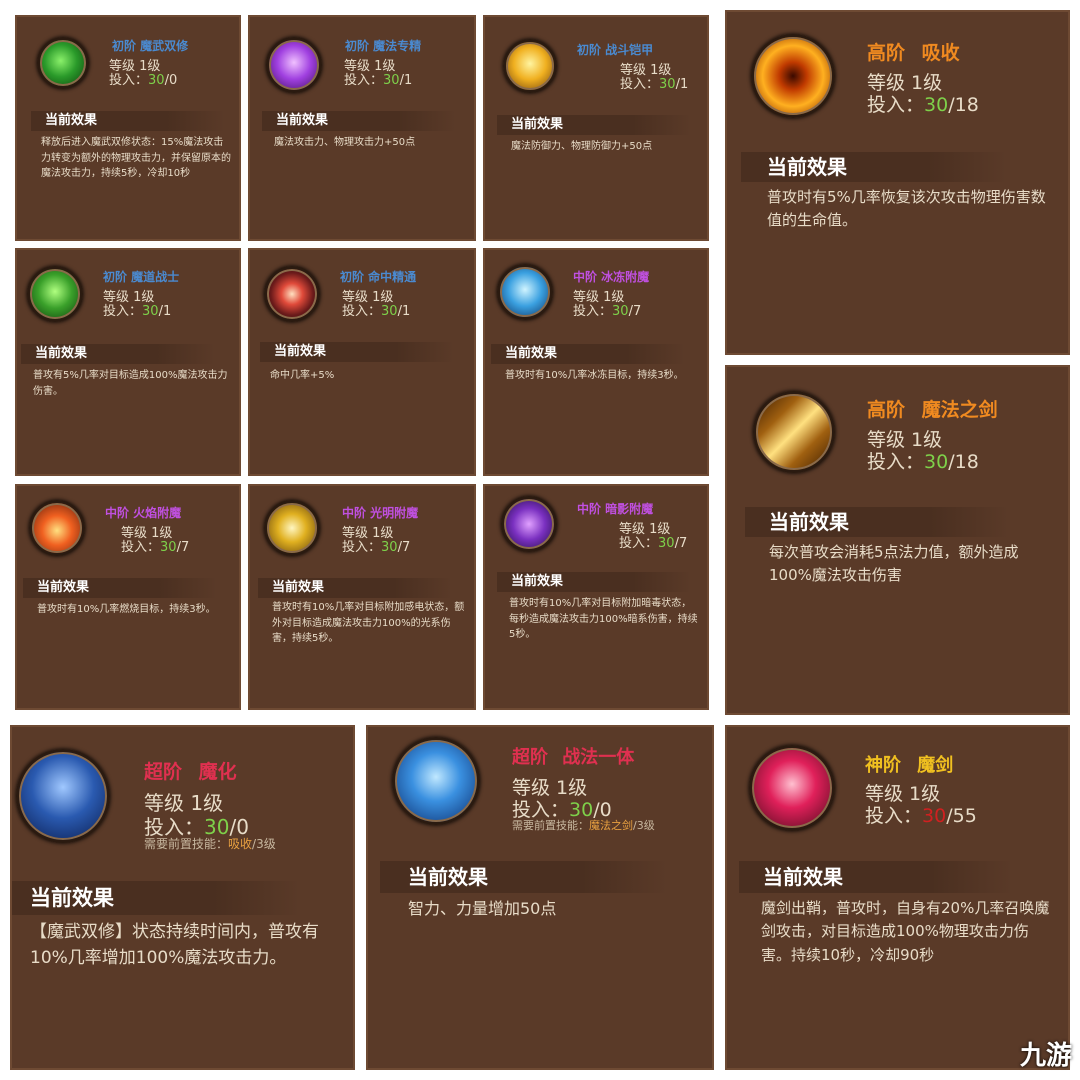 The height and width of the screenshot is (1080, 1080). What do you see at coordinates (302, 375) in the screenshot?
I see `effect-description: 命中几率+5%` at bounding box center [302, 375].